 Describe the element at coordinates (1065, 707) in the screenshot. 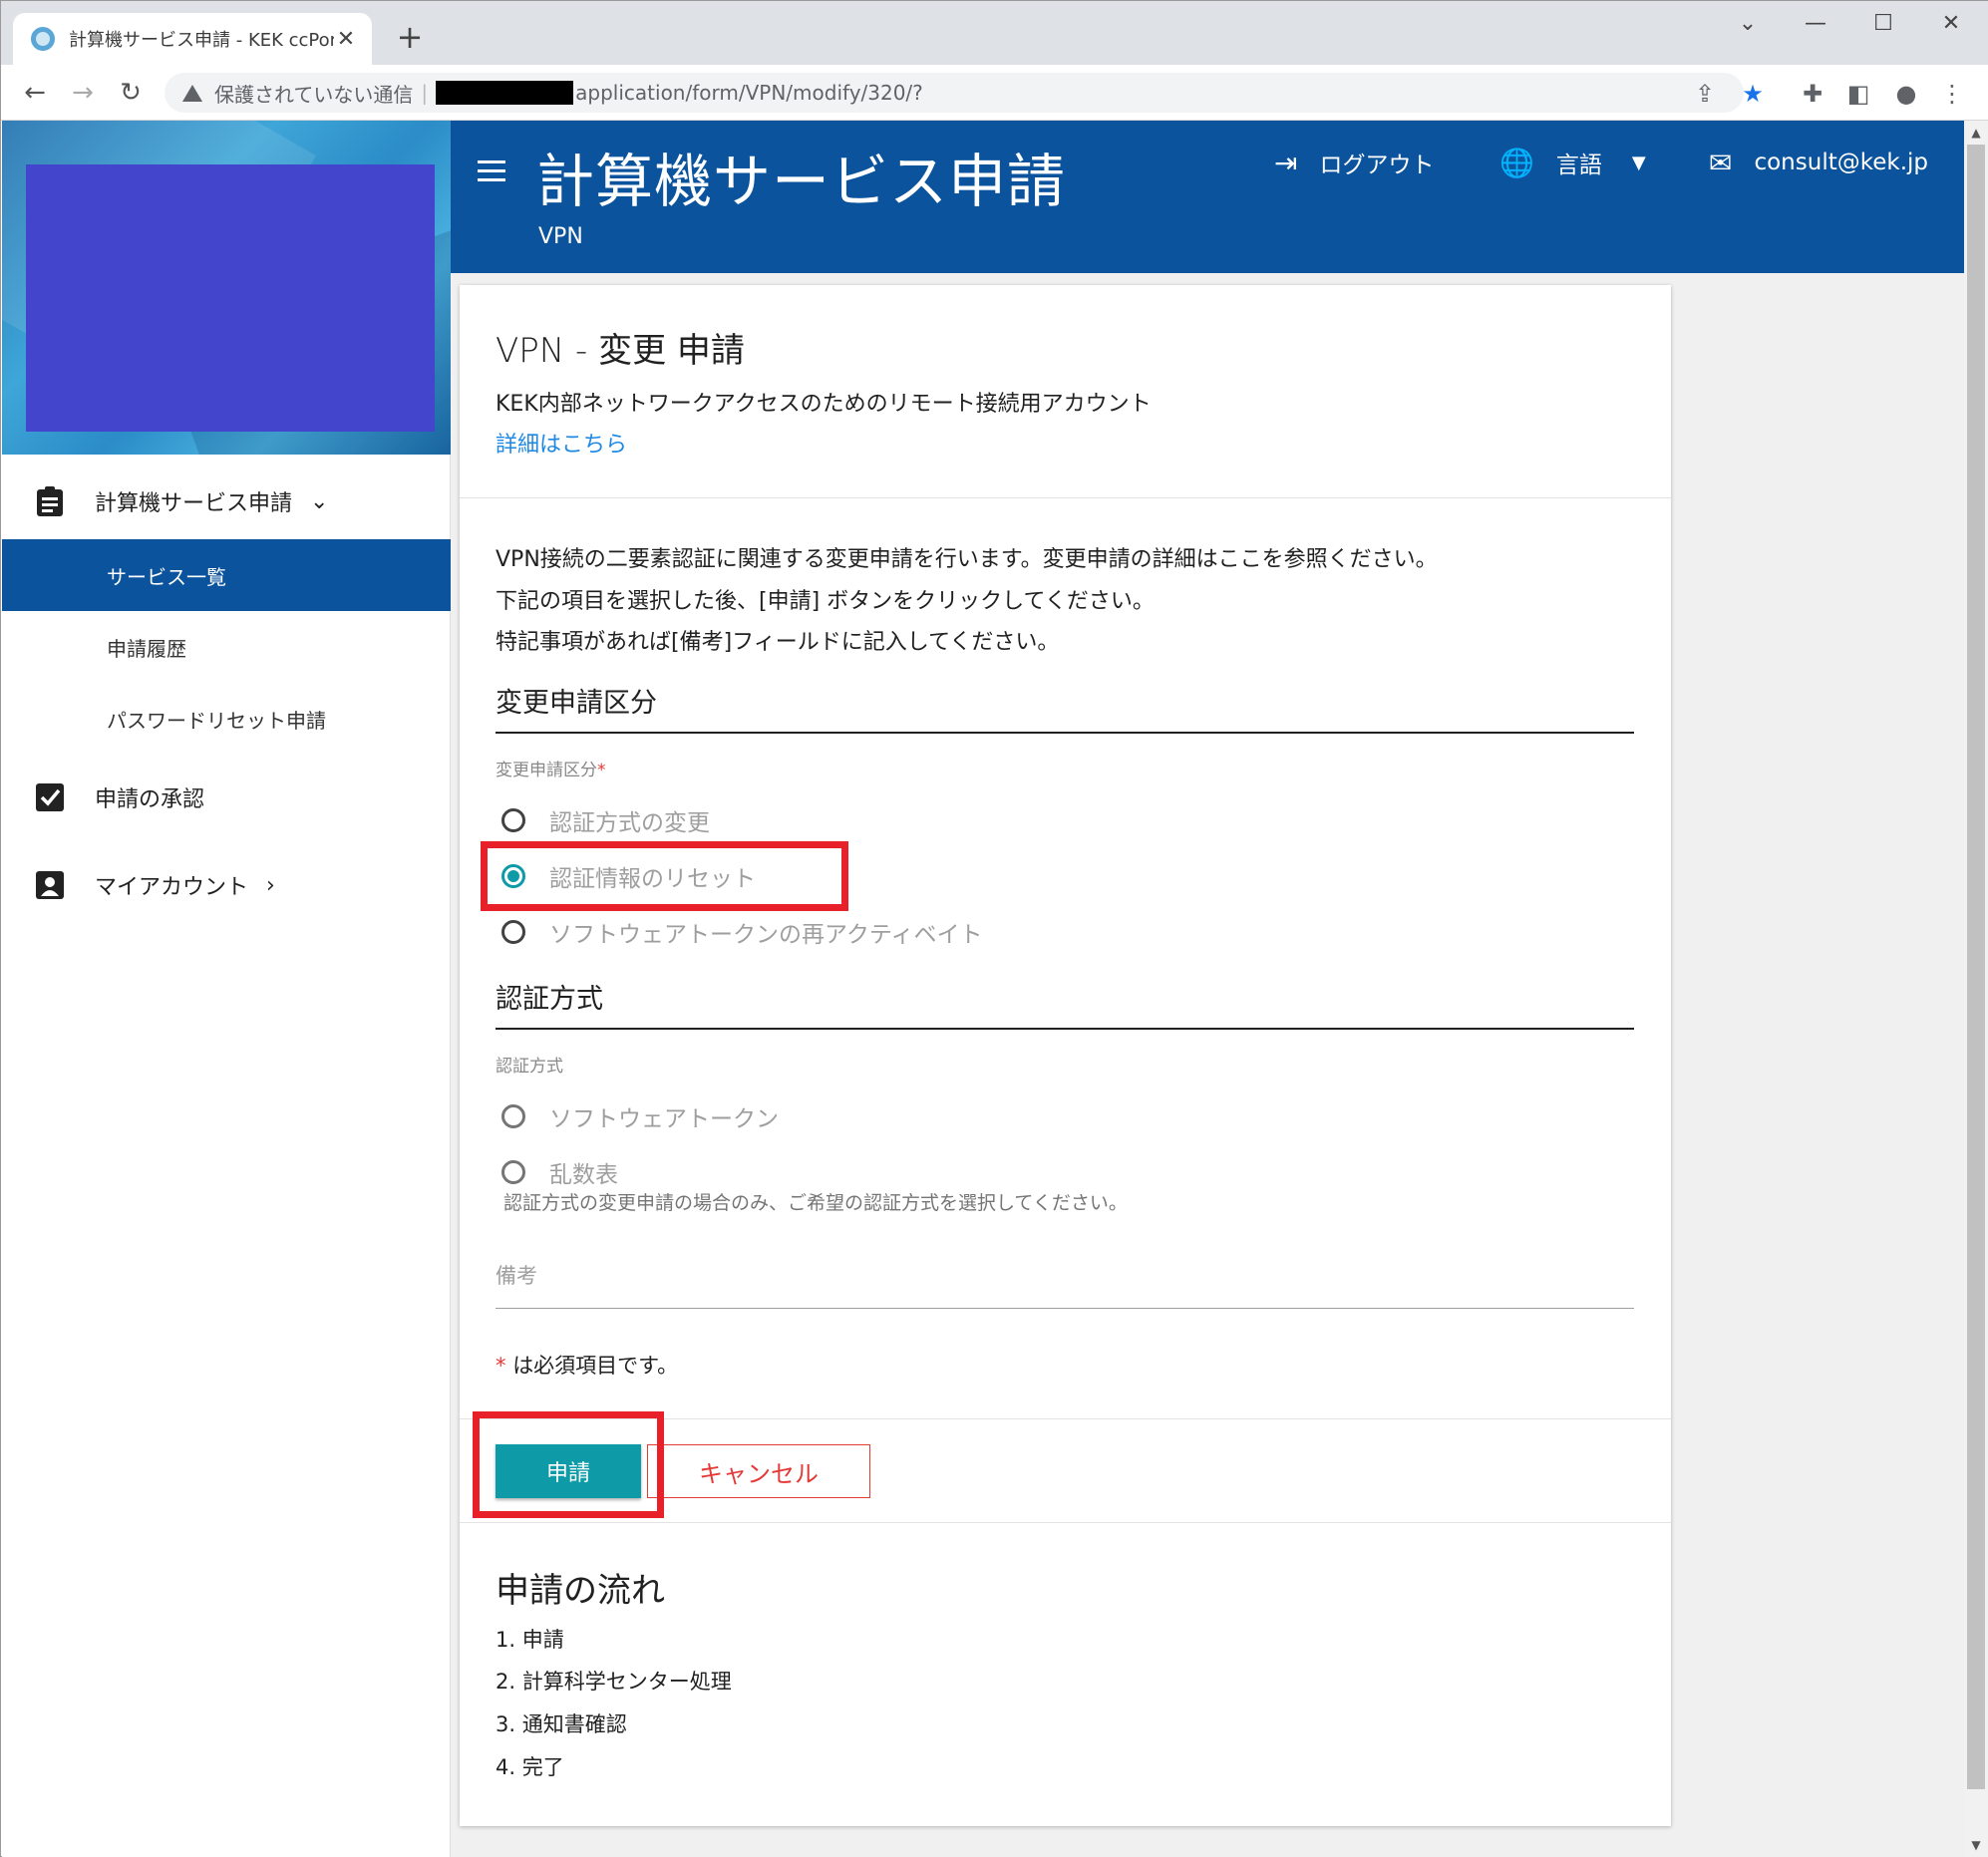

I see `section-change-type-title: 変更申請区分` at that location.